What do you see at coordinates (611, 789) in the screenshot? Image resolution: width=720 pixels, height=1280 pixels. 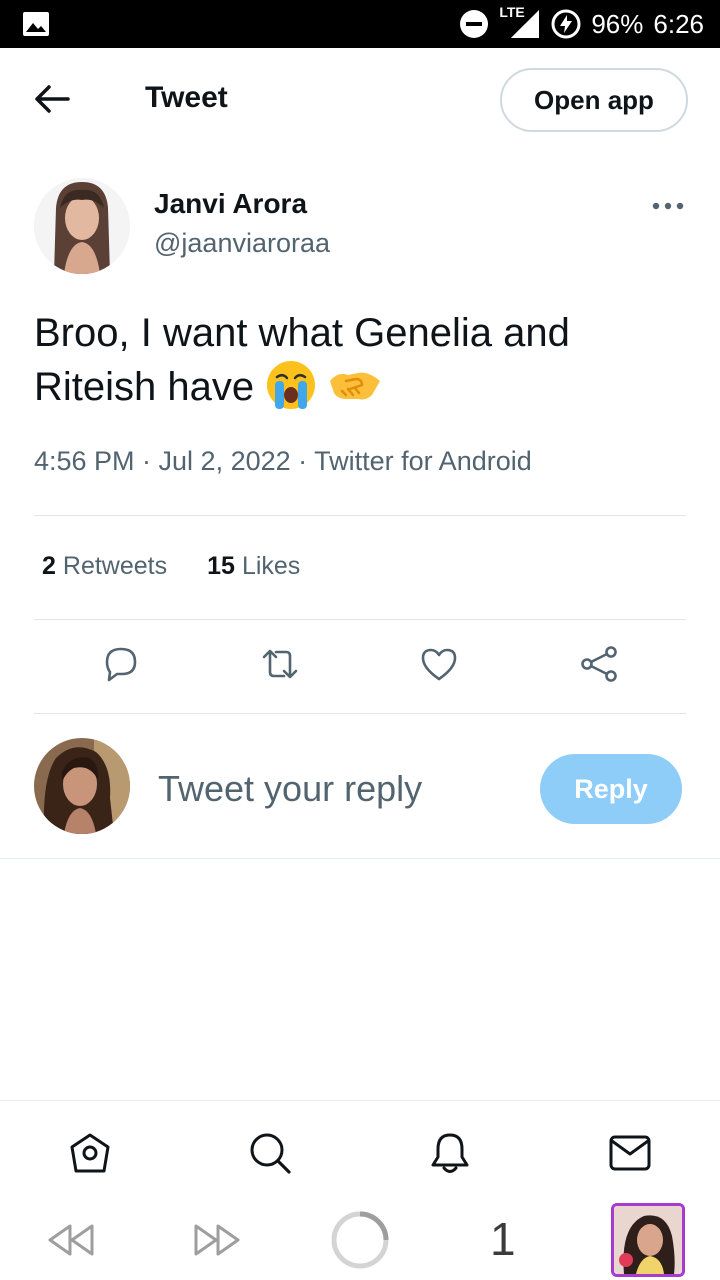 I see `reply-button: Reply` at bounding box center [611, 789].